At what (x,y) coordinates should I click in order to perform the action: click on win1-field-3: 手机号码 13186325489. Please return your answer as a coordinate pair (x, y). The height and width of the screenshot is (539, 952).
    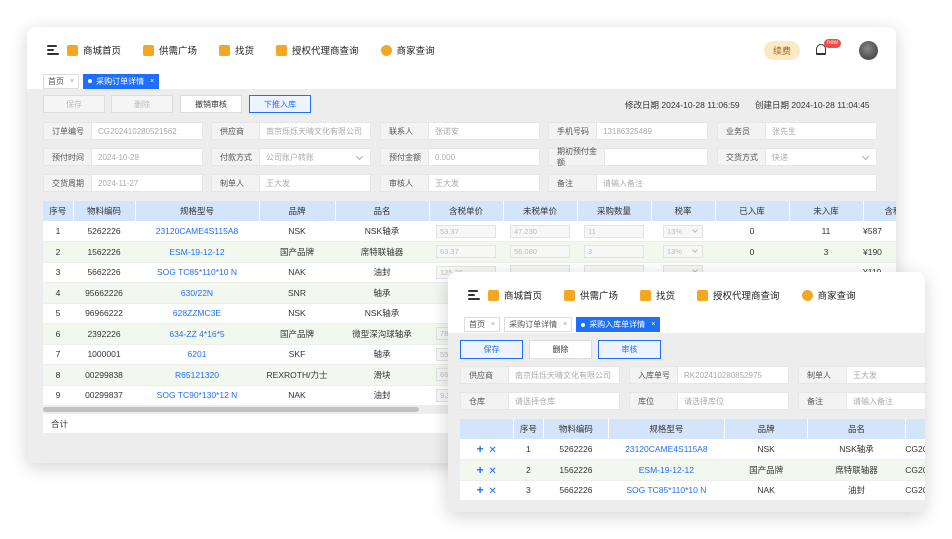
    Looking at the image, I should click on (628, 131).